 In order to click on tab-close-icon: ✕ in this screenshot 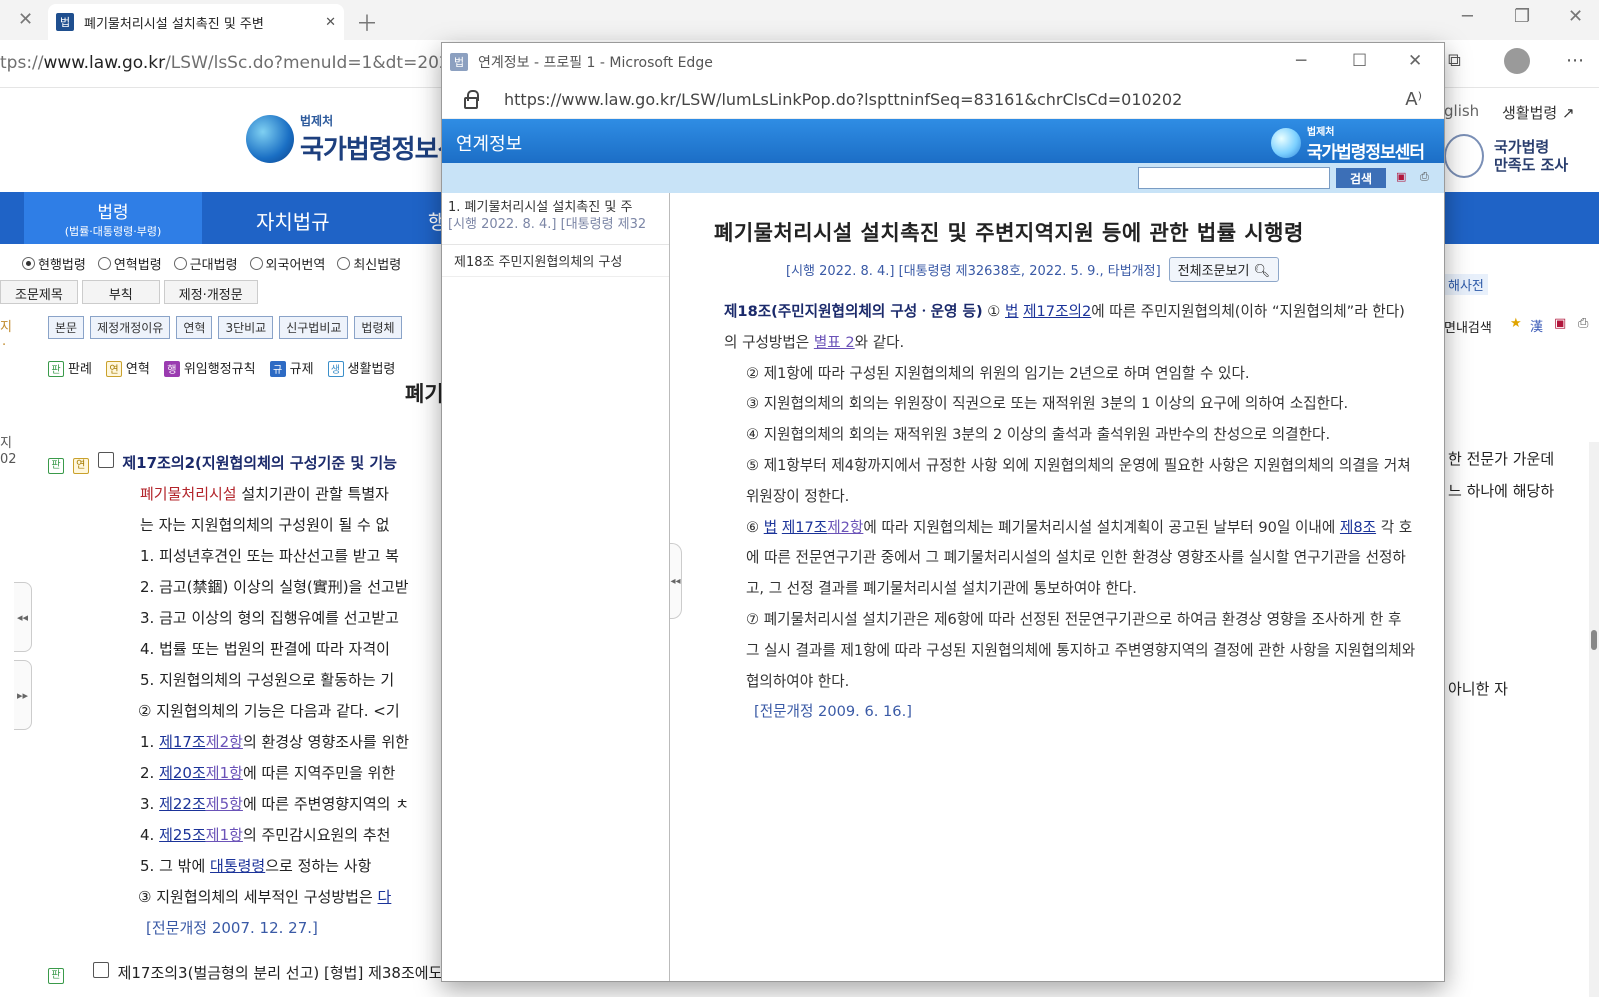, I will do `click(330, 22)`.